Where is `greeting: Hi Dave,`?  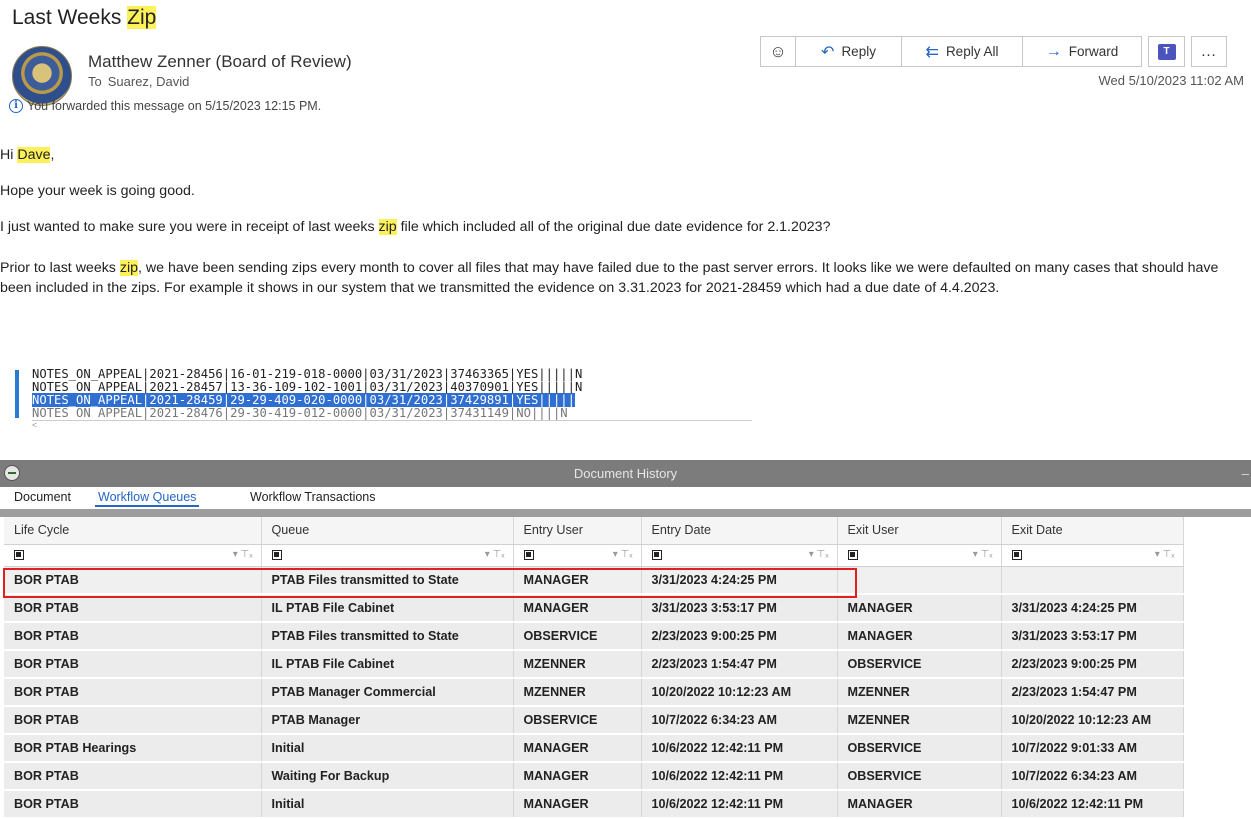 greeting: Hi Dave, is located at coordinates (27, 155).